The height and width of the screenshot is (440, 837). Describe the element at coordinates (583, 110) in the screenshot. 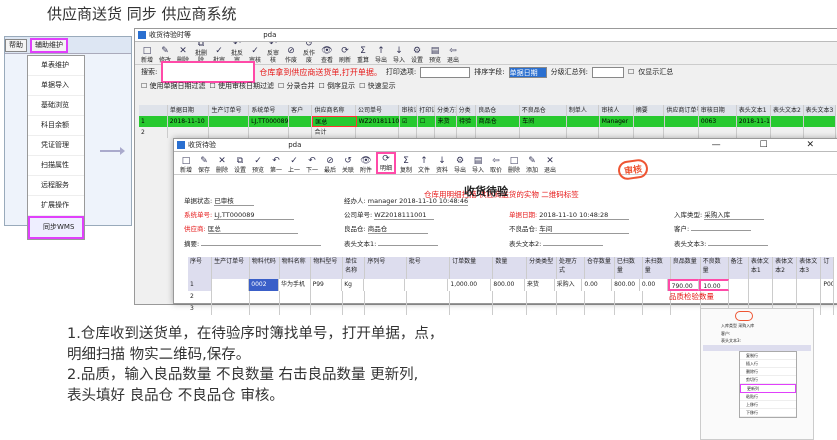

I see `column-header: 制单人` at that location.